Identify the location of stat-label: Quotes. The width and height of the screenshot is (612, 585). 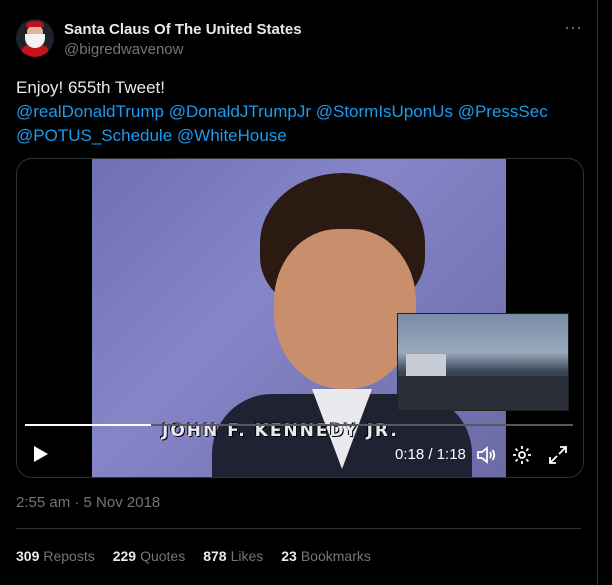
(163, 556).